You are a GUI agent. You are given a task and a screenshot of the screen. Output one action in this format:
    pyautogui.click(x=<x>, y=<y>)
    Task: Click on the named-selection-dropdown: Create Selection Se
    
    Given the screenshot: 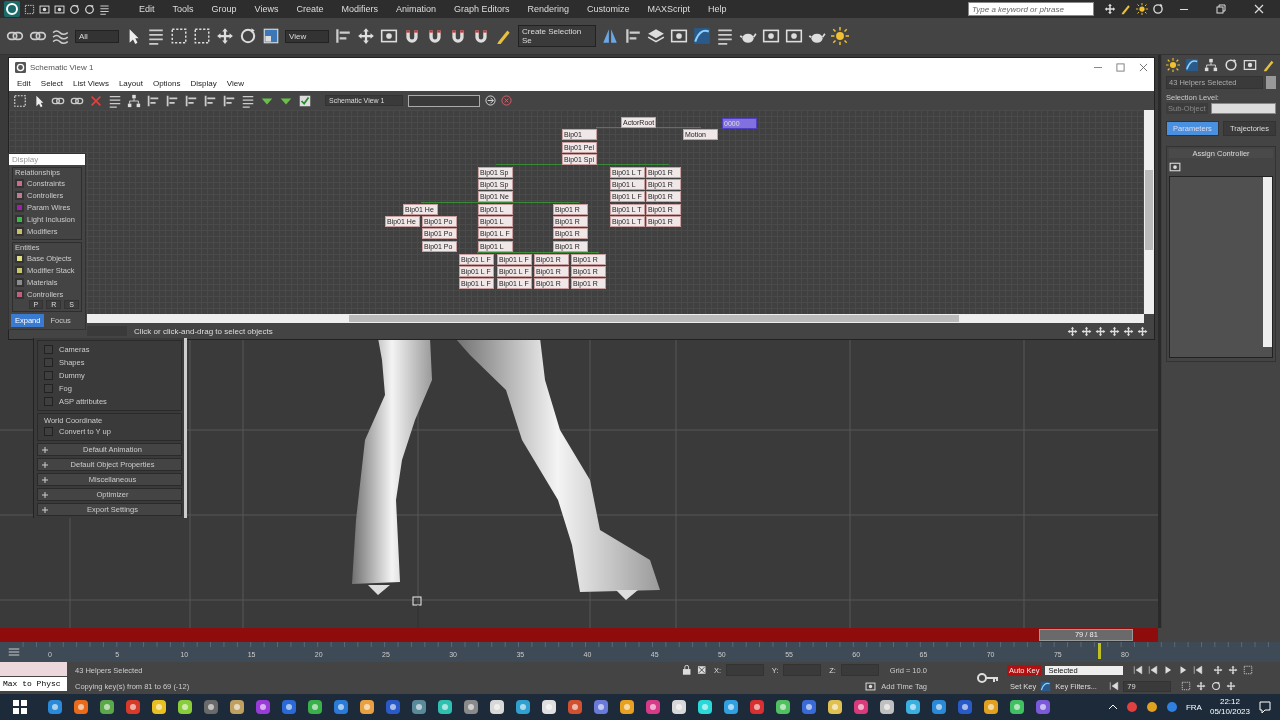 What is the action you would take?
    pyautogui.click(x=557, y=36)
    